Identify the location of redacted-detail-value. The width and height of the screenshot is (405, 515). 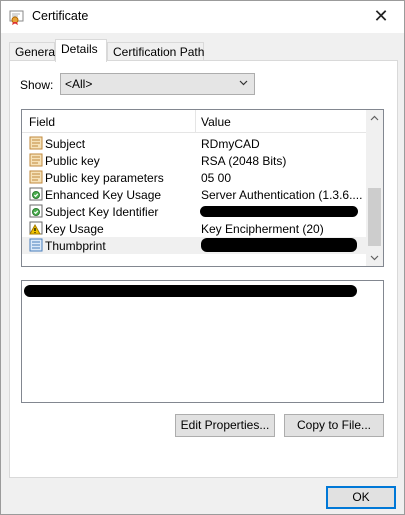
(190, 291).